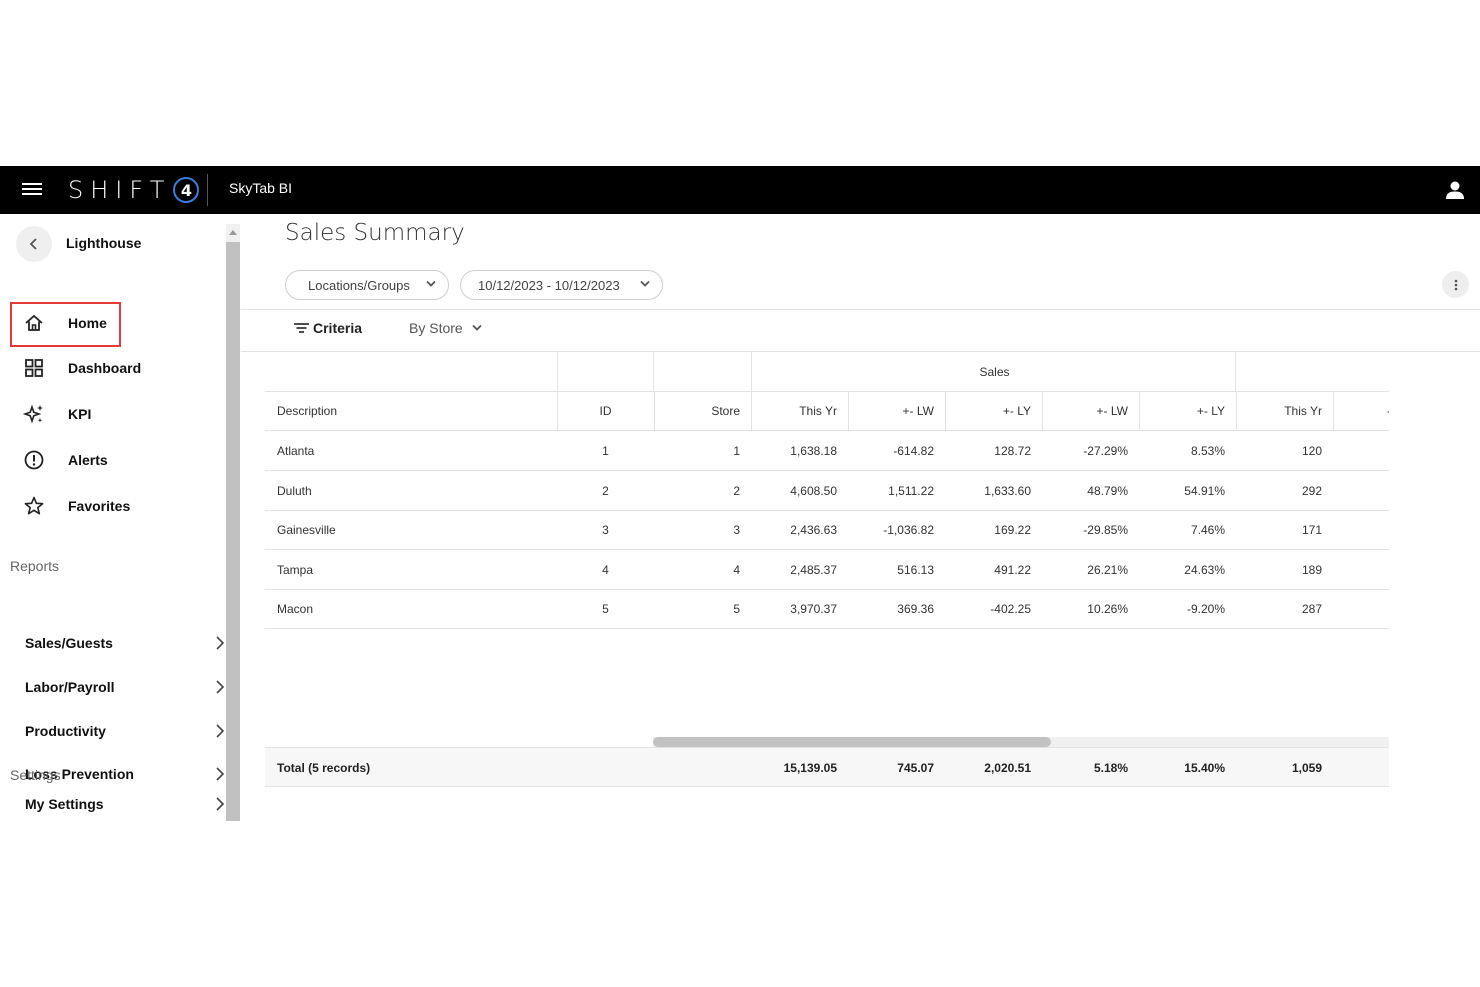 Image resolution: width=1480 pixels, height=987 pixels. I want to click on cell-id: 5, so click(605, 608).